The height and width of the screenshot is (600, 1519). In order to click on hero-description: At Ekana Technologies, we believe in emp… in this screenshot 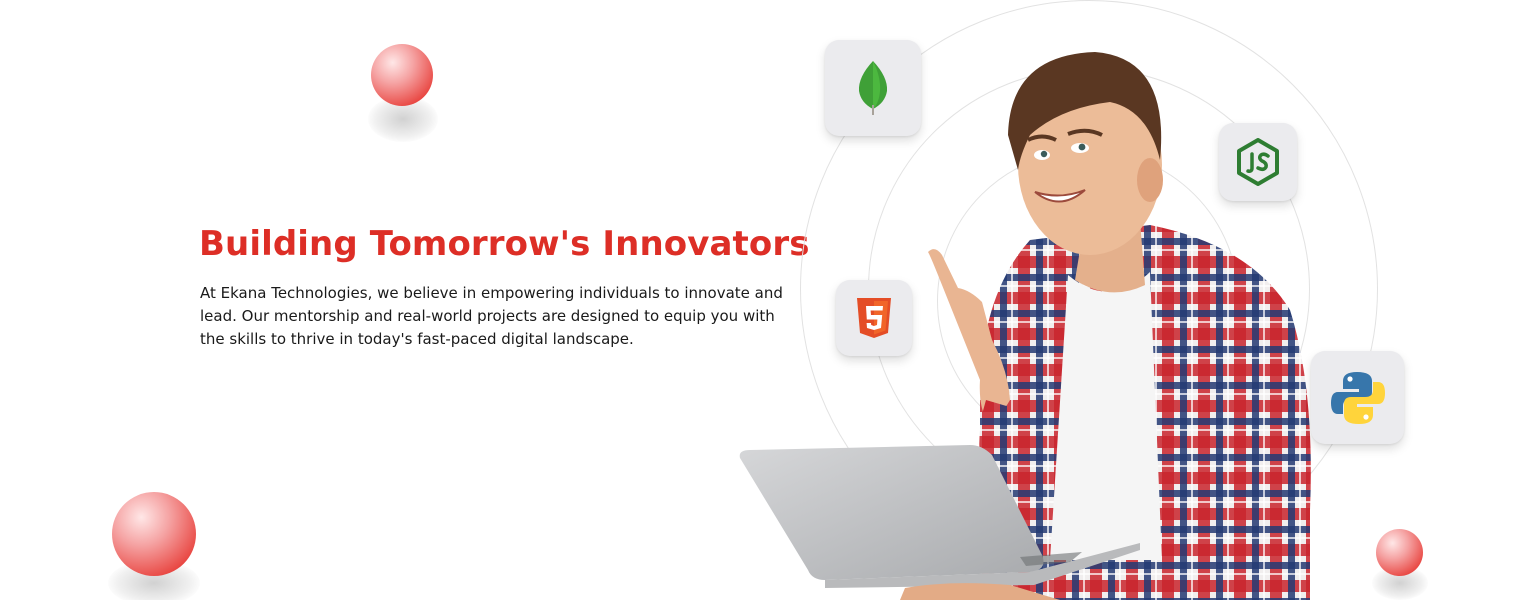, I will do `click(491, 316)`.